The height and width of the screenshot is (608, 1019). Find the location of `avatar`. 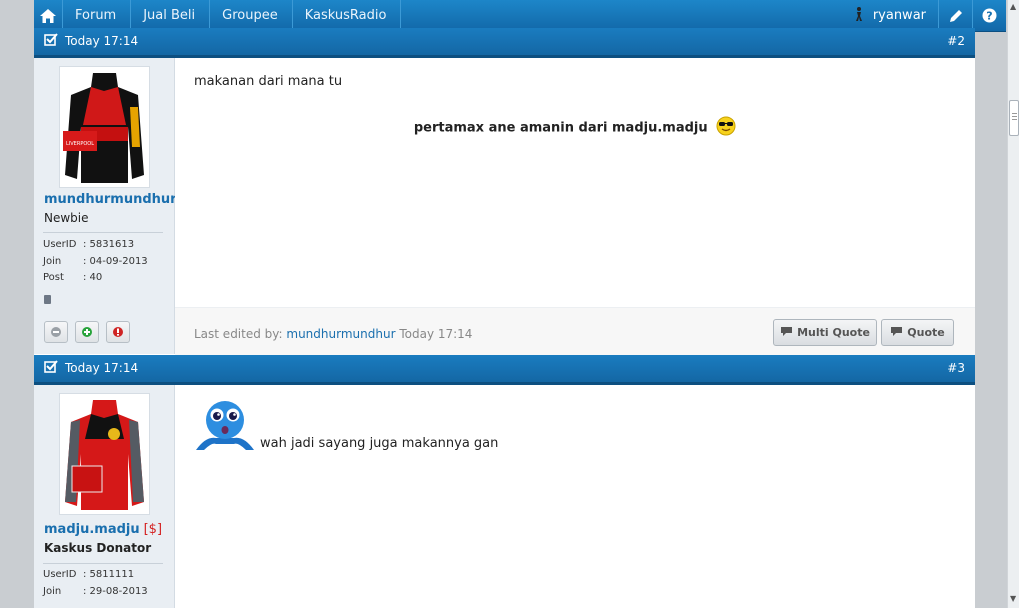

avatar is located at coordinates (104, 454).